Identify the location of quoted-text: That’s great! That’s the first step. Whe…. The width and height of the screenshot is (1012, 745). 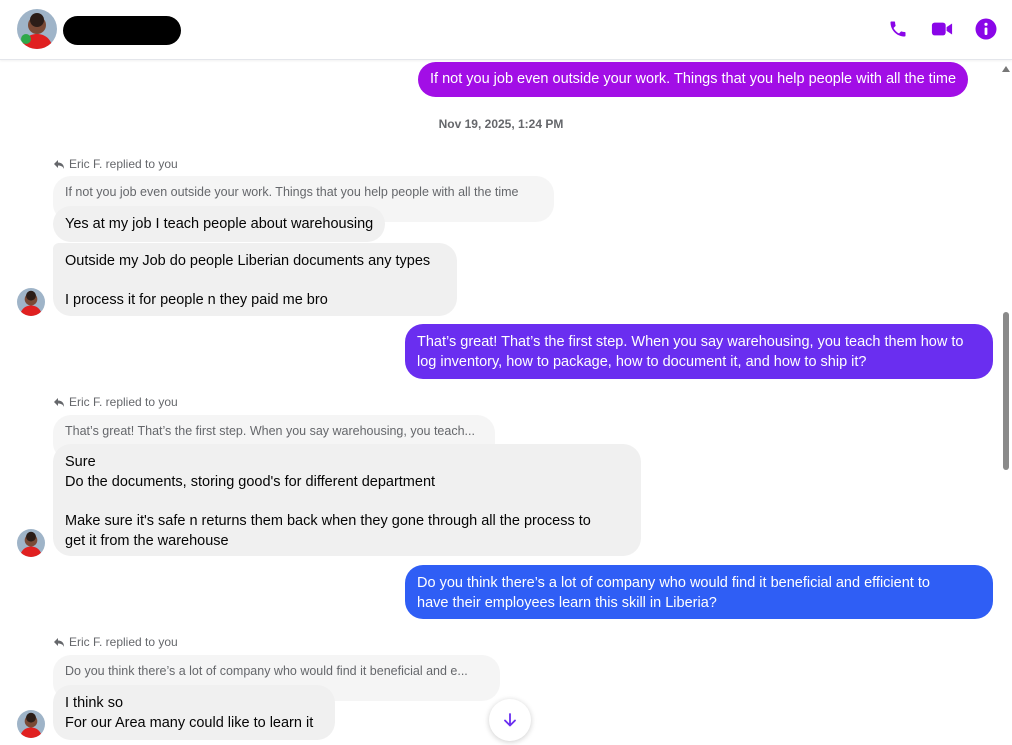
(270, 431).